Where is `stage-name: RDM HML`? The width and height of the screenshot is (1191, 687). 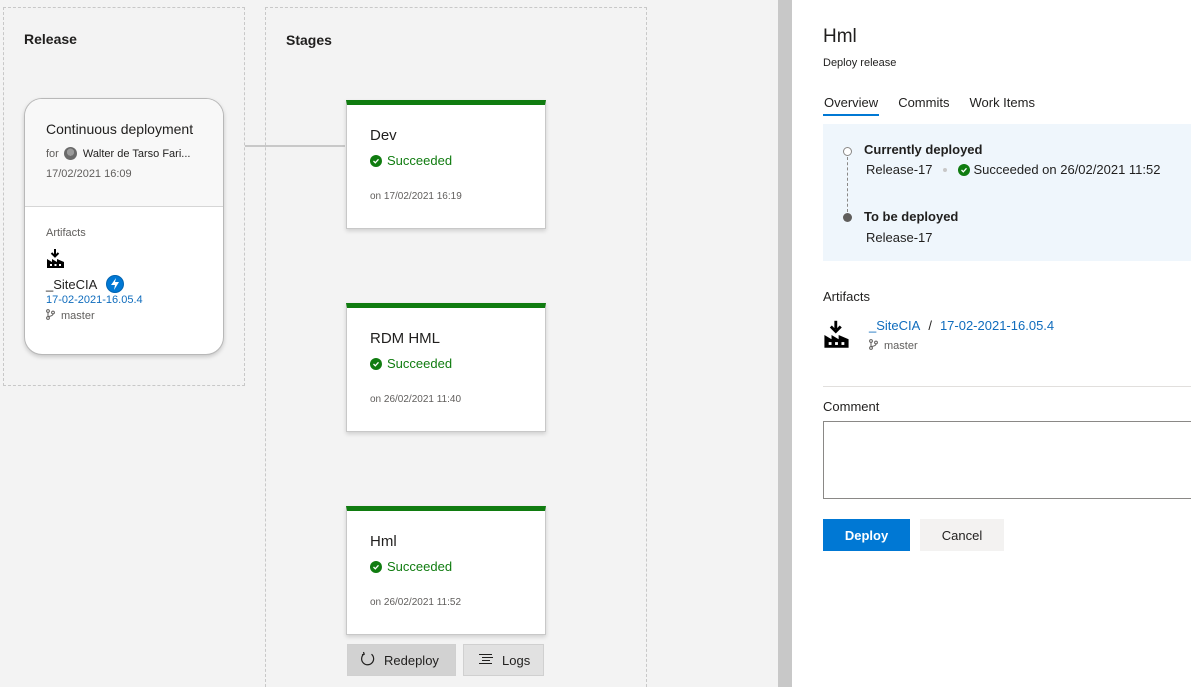 stage-name: RDM HML is located at coordinates (405, 338).